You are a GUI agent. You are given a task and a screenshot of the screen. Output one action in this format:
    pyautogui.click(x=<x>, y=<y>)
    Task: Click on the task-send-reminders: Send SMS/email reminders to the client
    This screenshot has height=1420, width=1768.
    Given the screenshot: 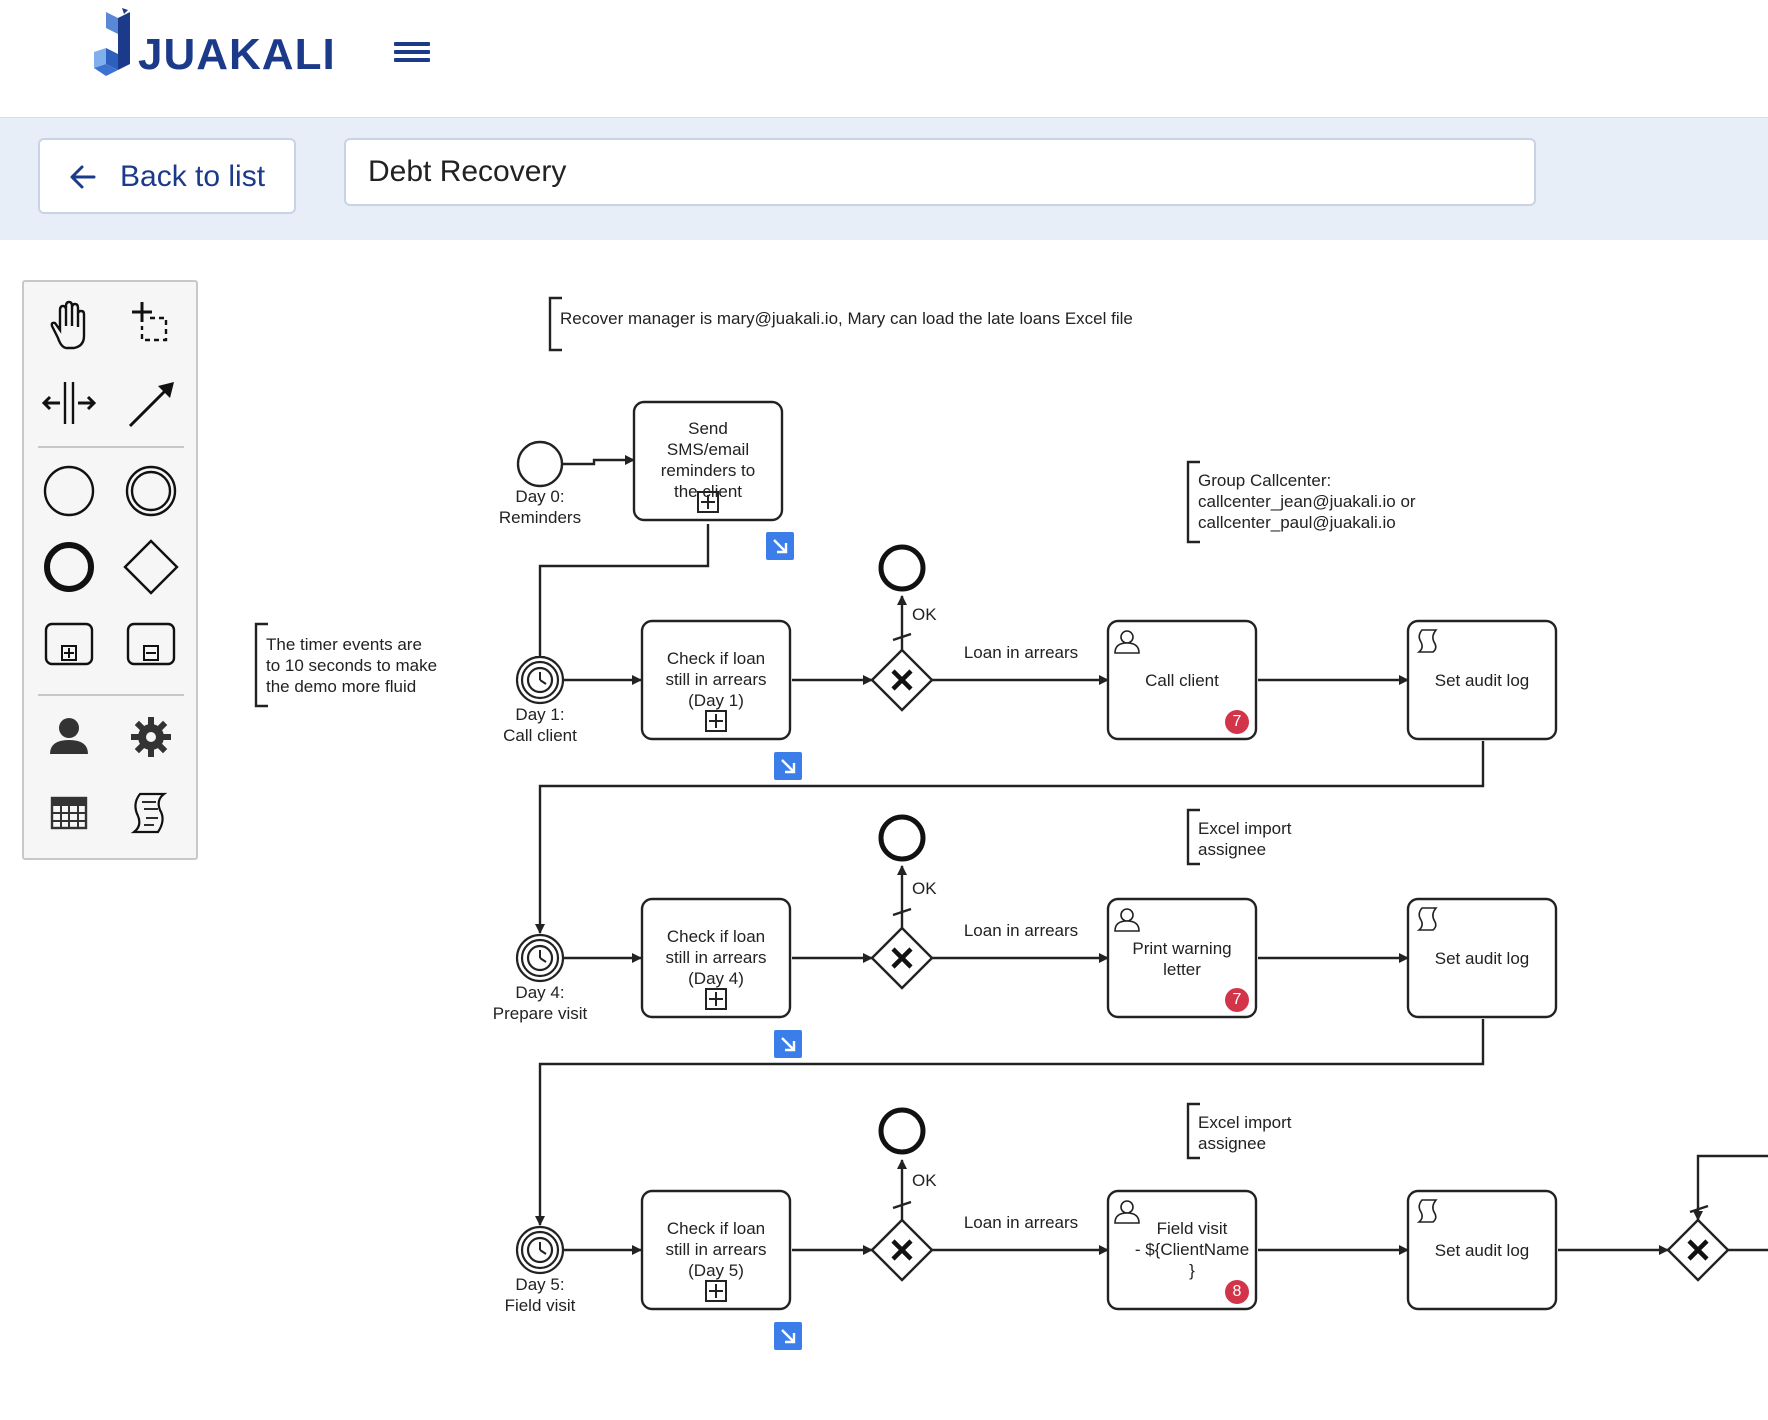 What is the action you would take?
    pyautogui.click(x=708, y=460)
    